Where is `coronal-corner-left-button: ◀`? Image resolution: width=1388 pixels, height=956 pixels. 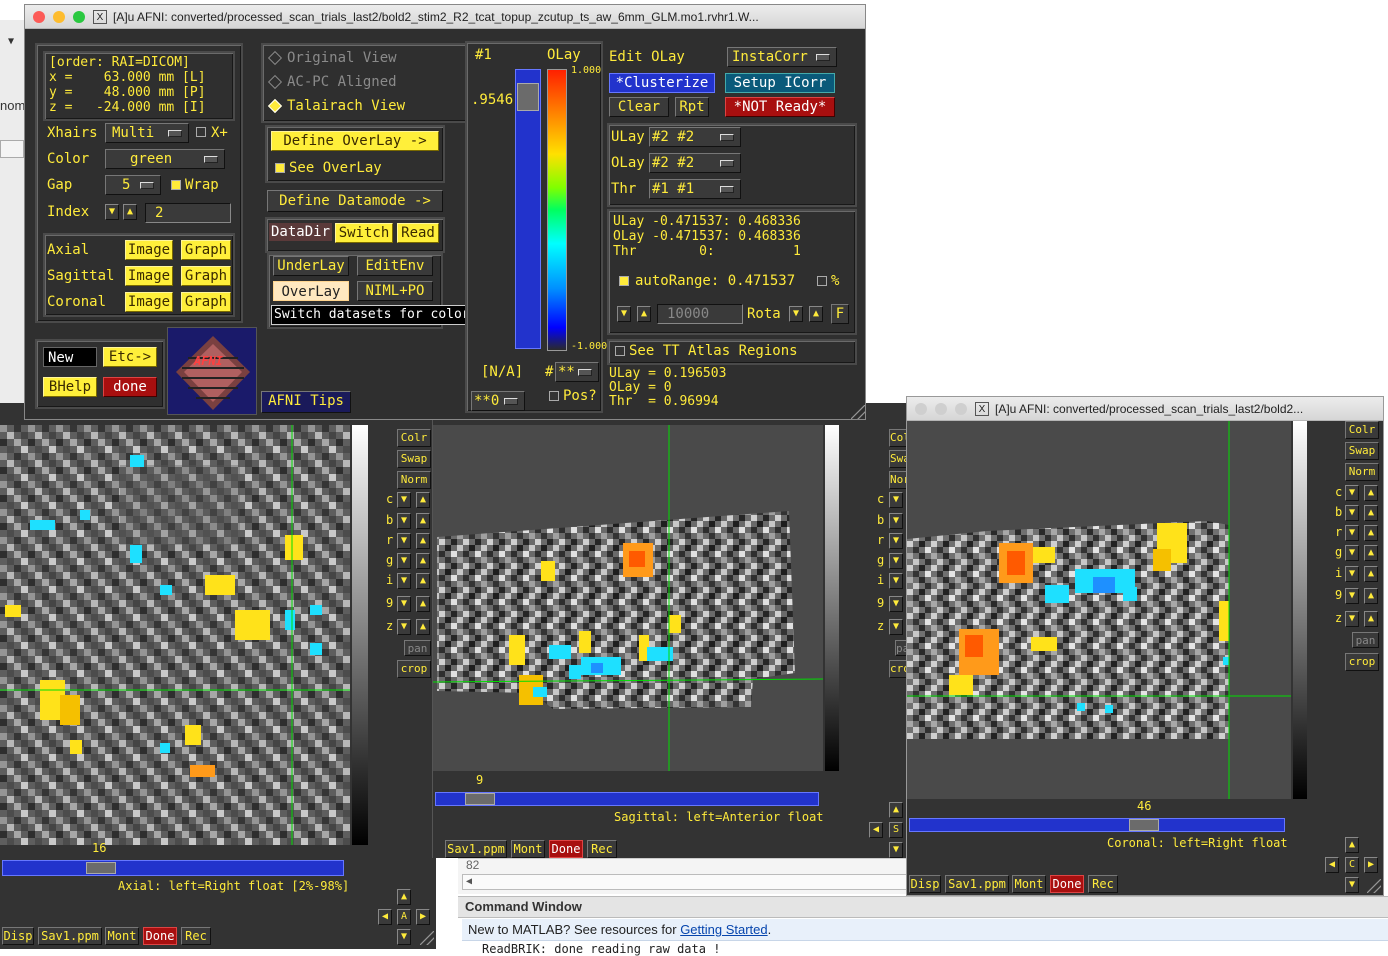
coronal-corner-left-button: ◀ is located at coordinates (1332, 865).